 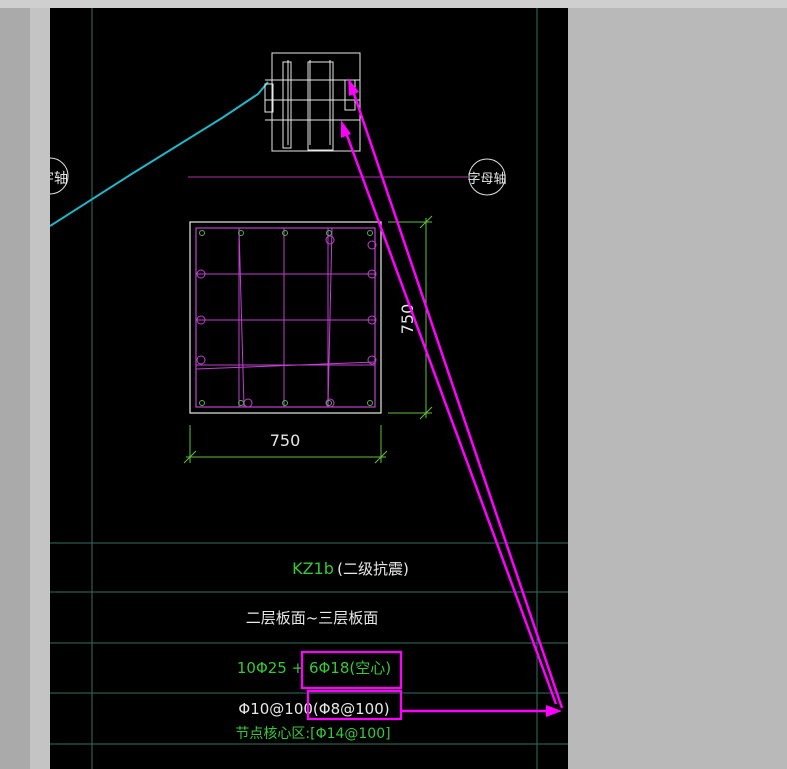 I want to click on axis-bubble-left-label: 字轴, so click(x=54, y=179).